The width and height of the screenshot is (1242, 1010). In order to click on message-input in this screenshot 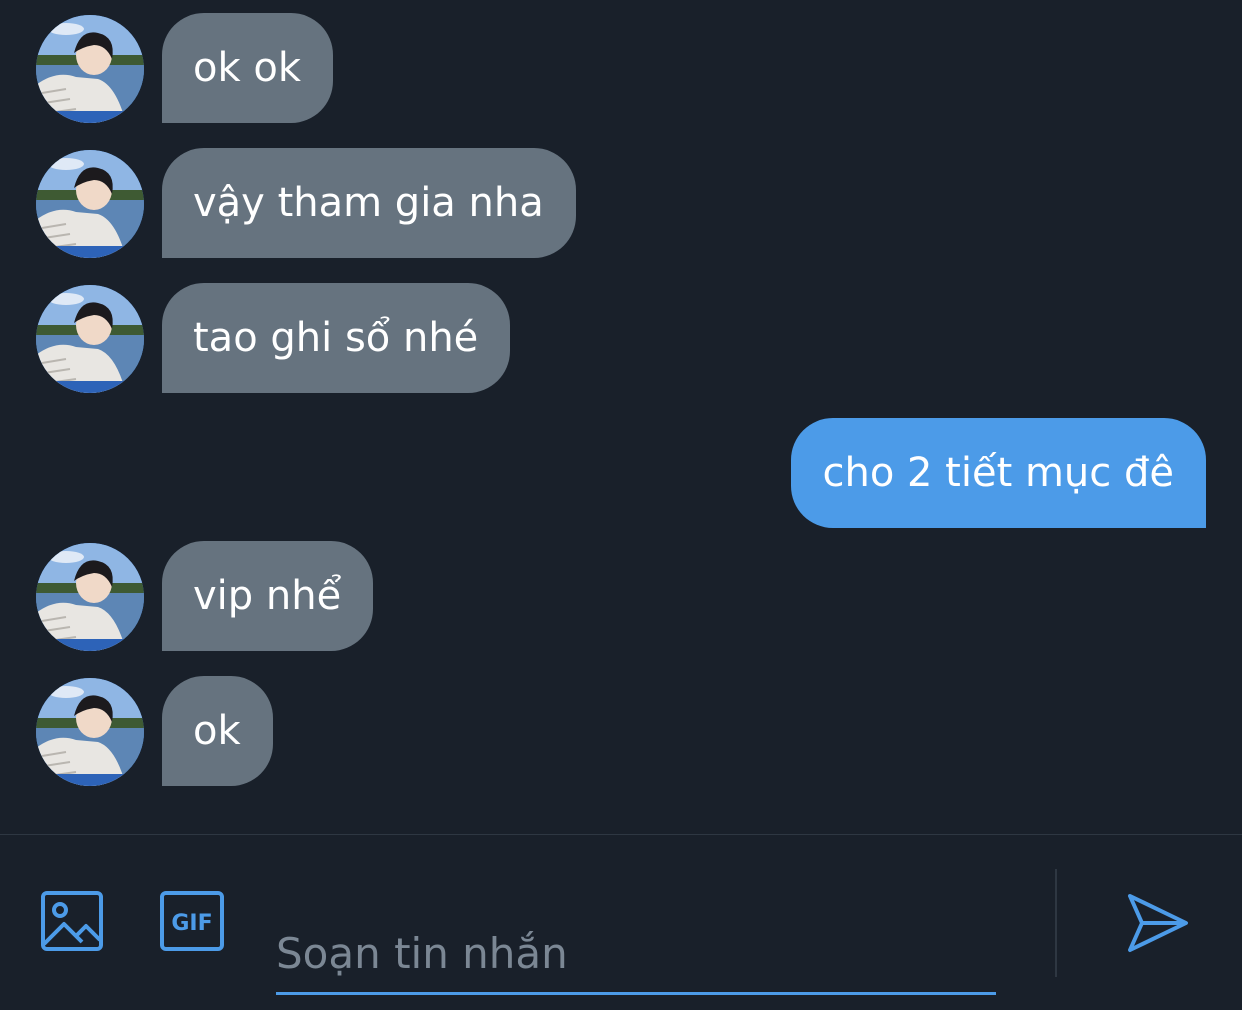, I will do `click(636, 953)`.